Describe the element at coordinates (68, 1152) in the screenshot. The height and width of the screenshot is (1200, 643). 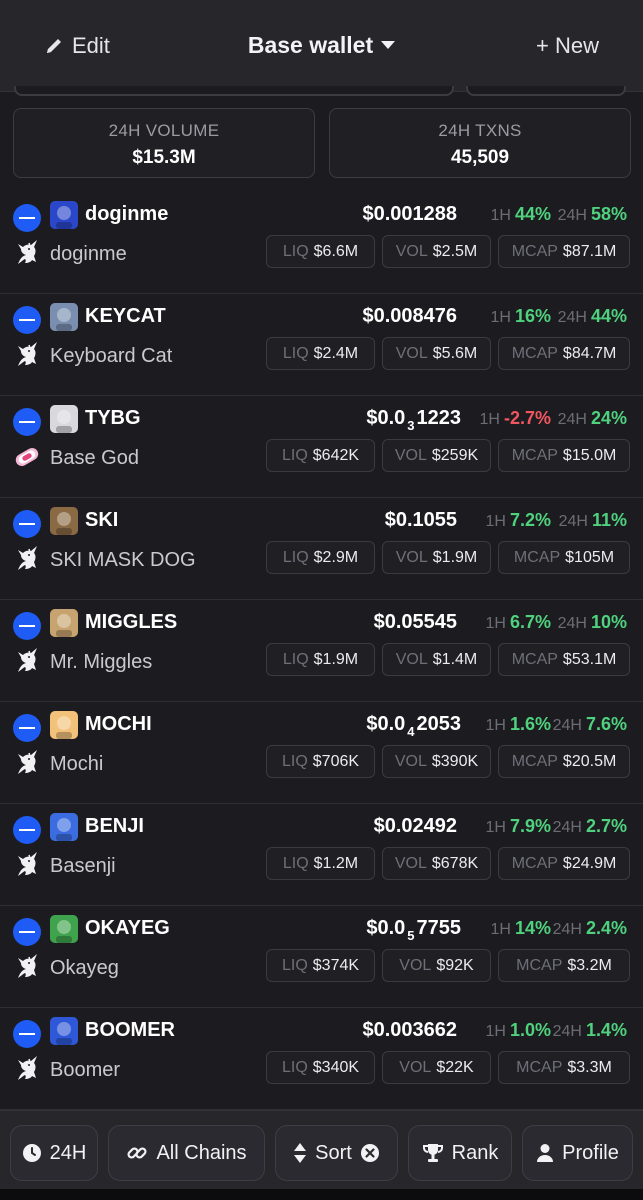
I see `timeframe-label: 24H` at that location.